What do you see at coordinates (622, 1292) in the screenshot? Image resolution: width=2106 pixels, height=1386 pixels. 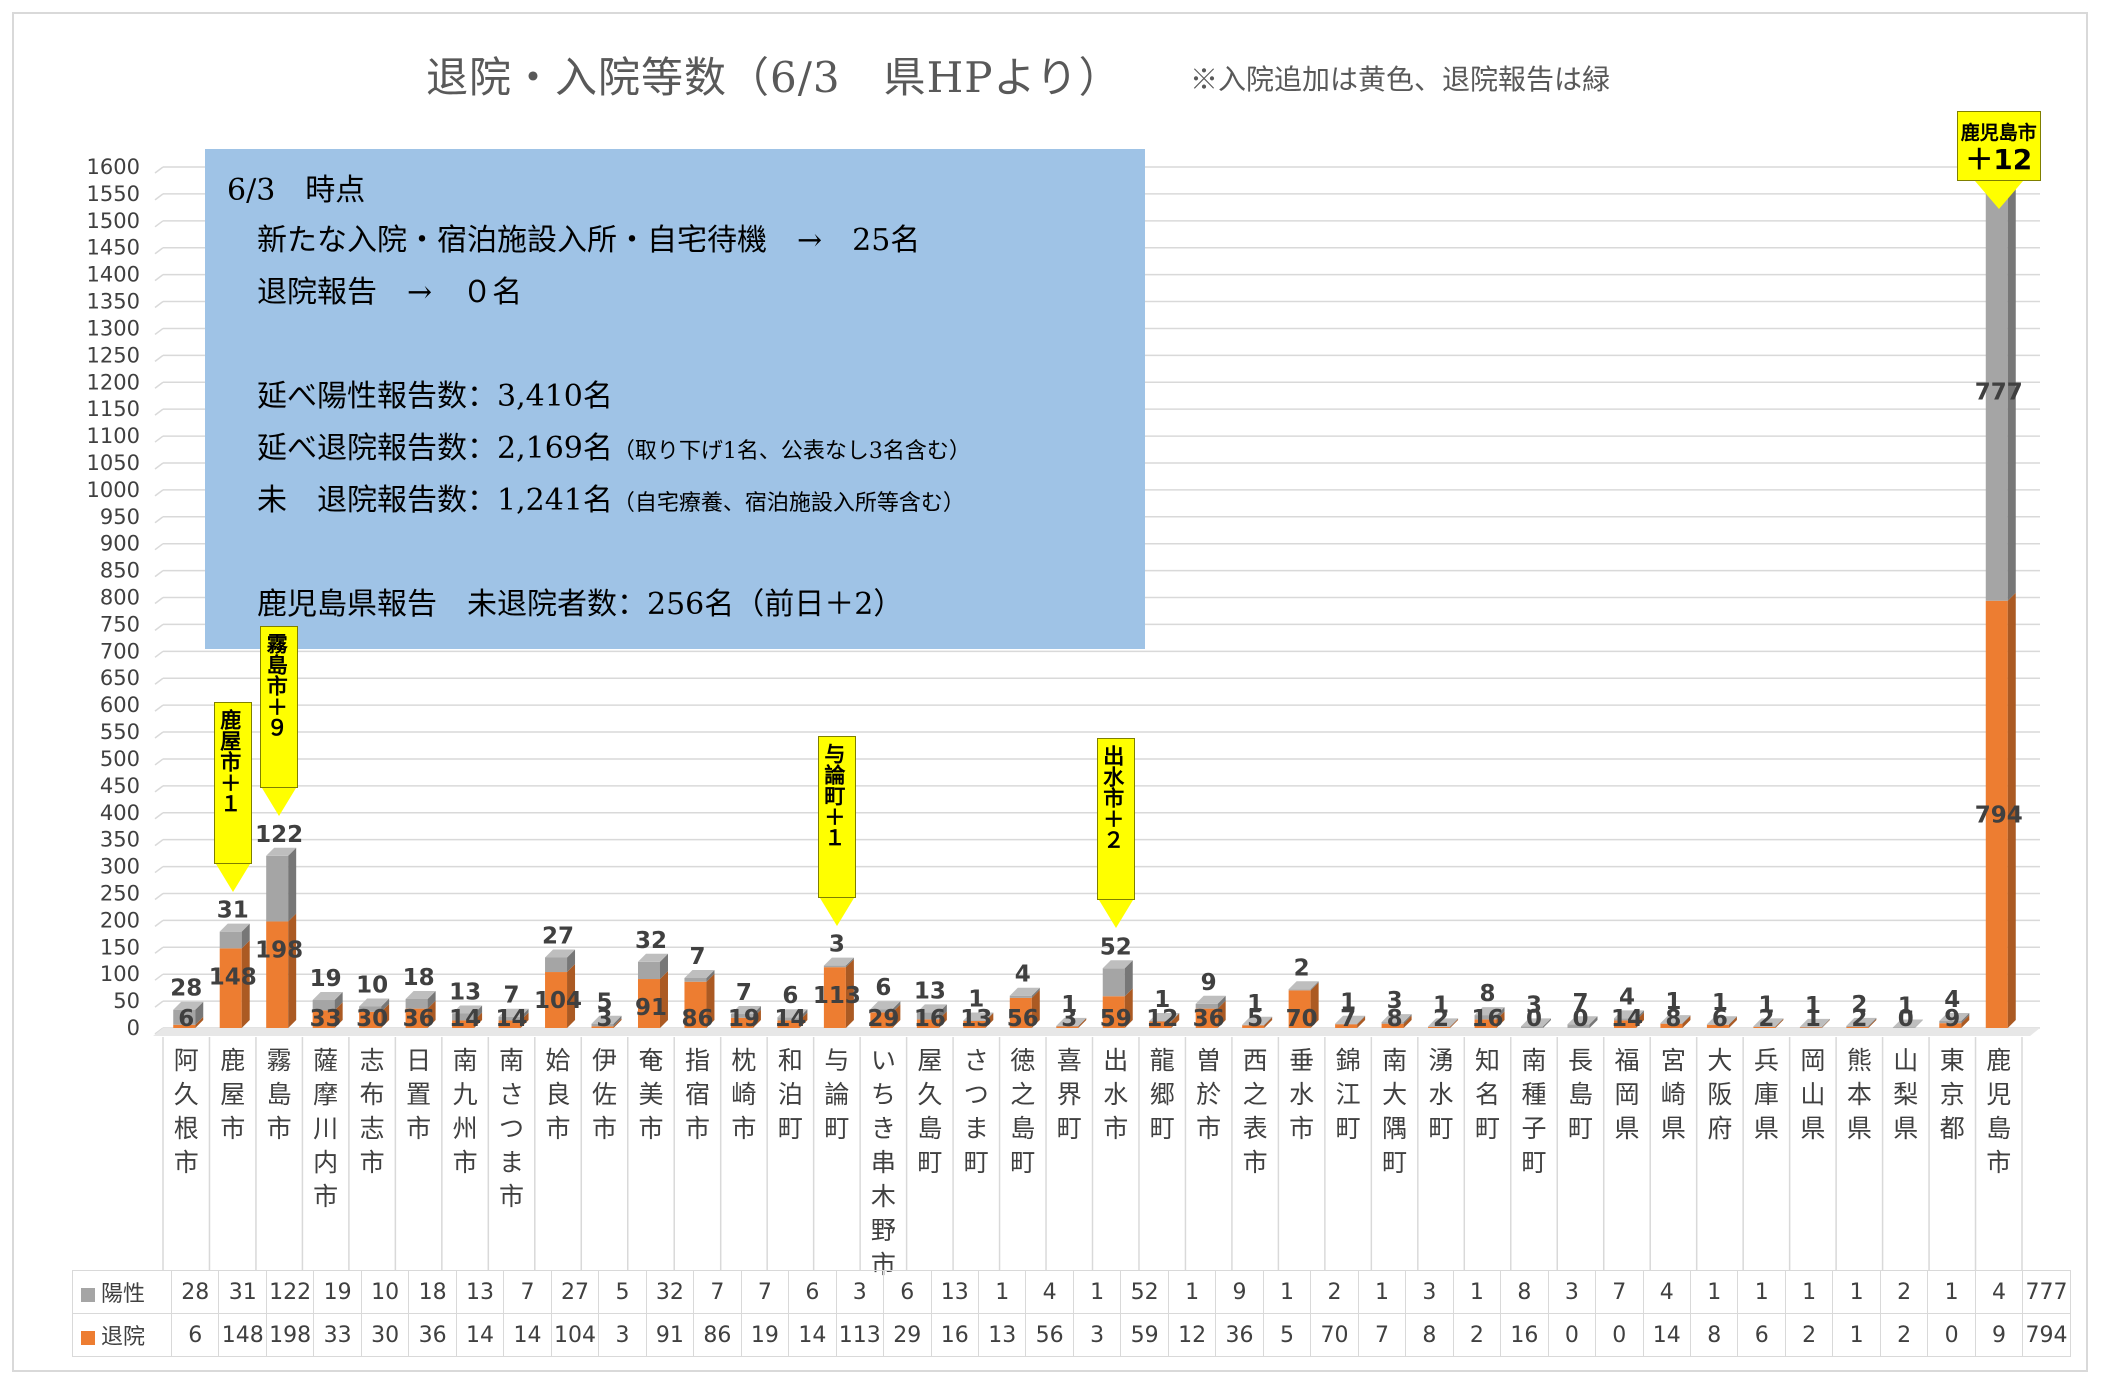 I see `table-cell-positive: 5` at bounding box center [622, 1292].